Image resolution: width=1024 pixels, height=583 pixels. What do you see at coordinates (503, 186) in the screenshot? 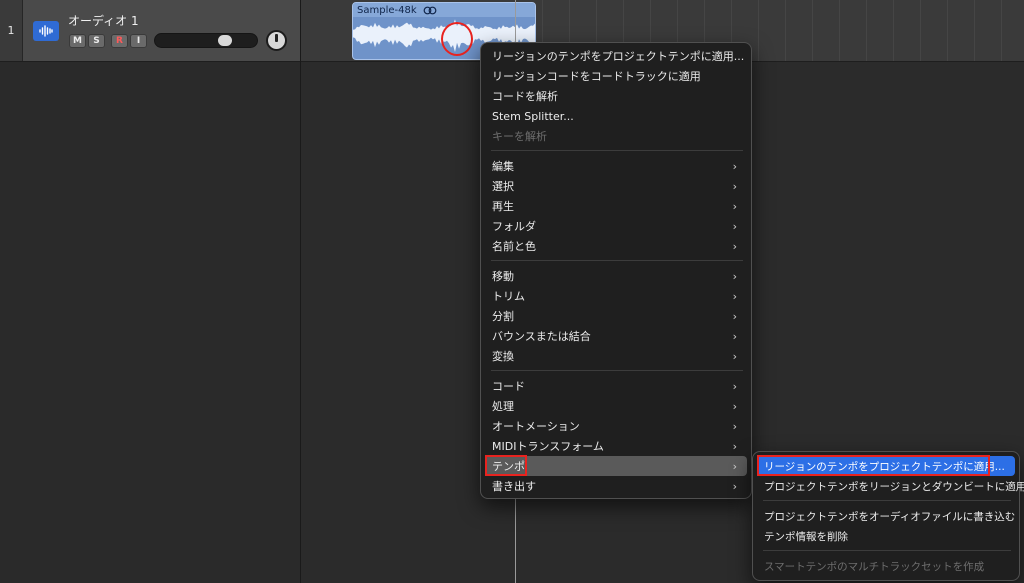
I see `context-menu-item-label: 選択` at bounding box center [503, 186].